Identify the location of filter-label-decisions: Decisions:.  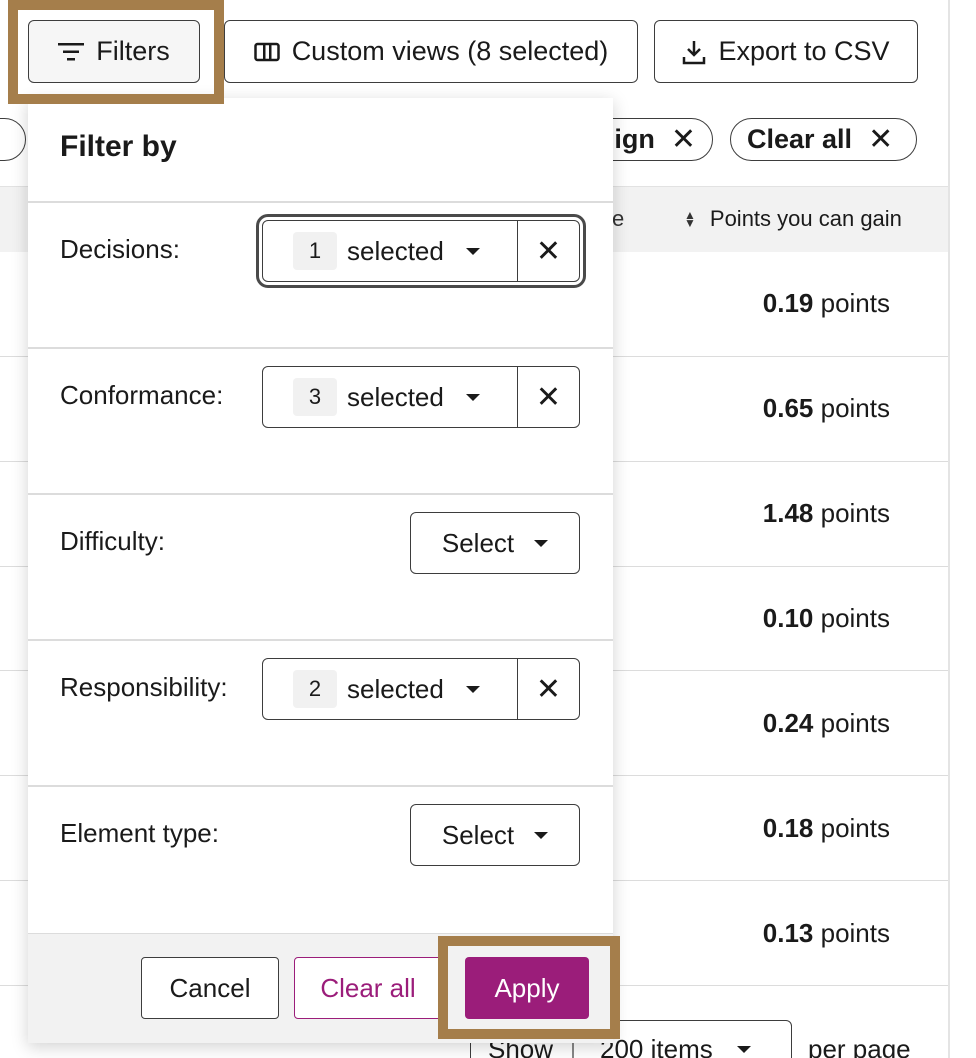
(120, 249).